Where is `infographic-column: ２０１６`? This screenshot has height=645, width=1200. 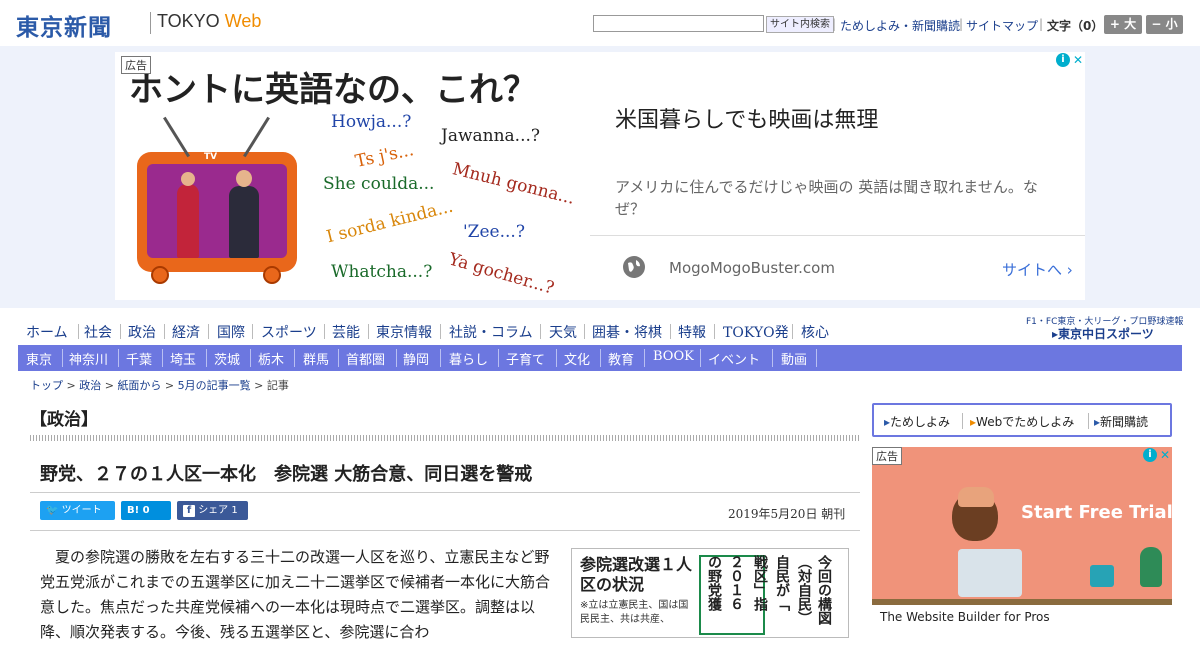
infographic-column: ２０１６ is located at coordinates (736, 583).